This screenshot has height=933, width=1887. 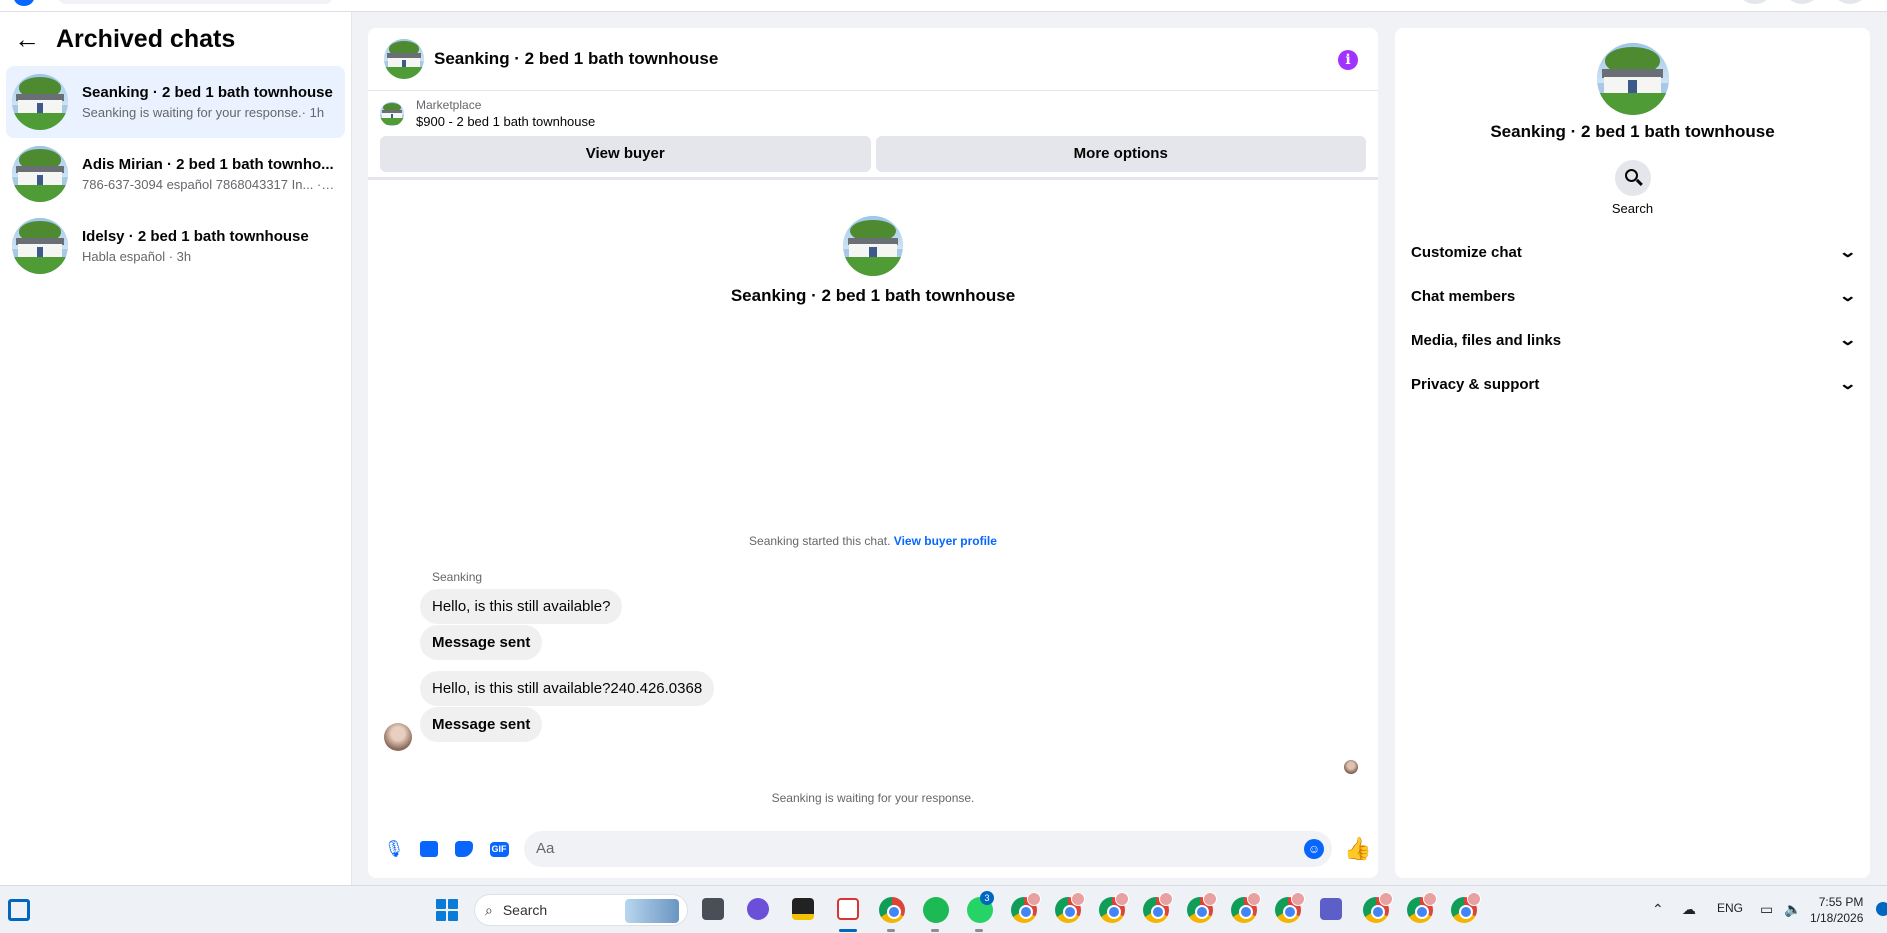 What do you see at coordinates (1850, 2) in the screenshot?
I see `profile-avatar` at bounding box center [1850, 2].